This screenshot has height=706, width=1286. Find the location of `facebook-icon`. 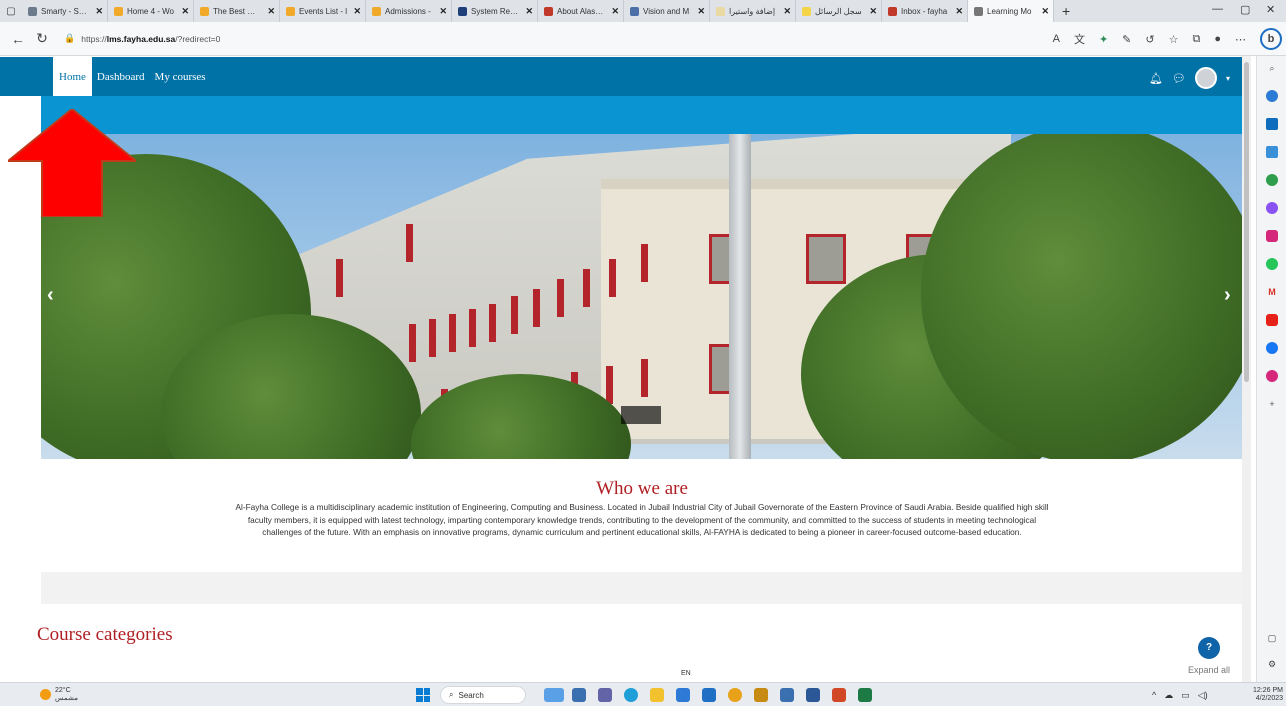

facebook-icon is located at coordinates (1272, 348).